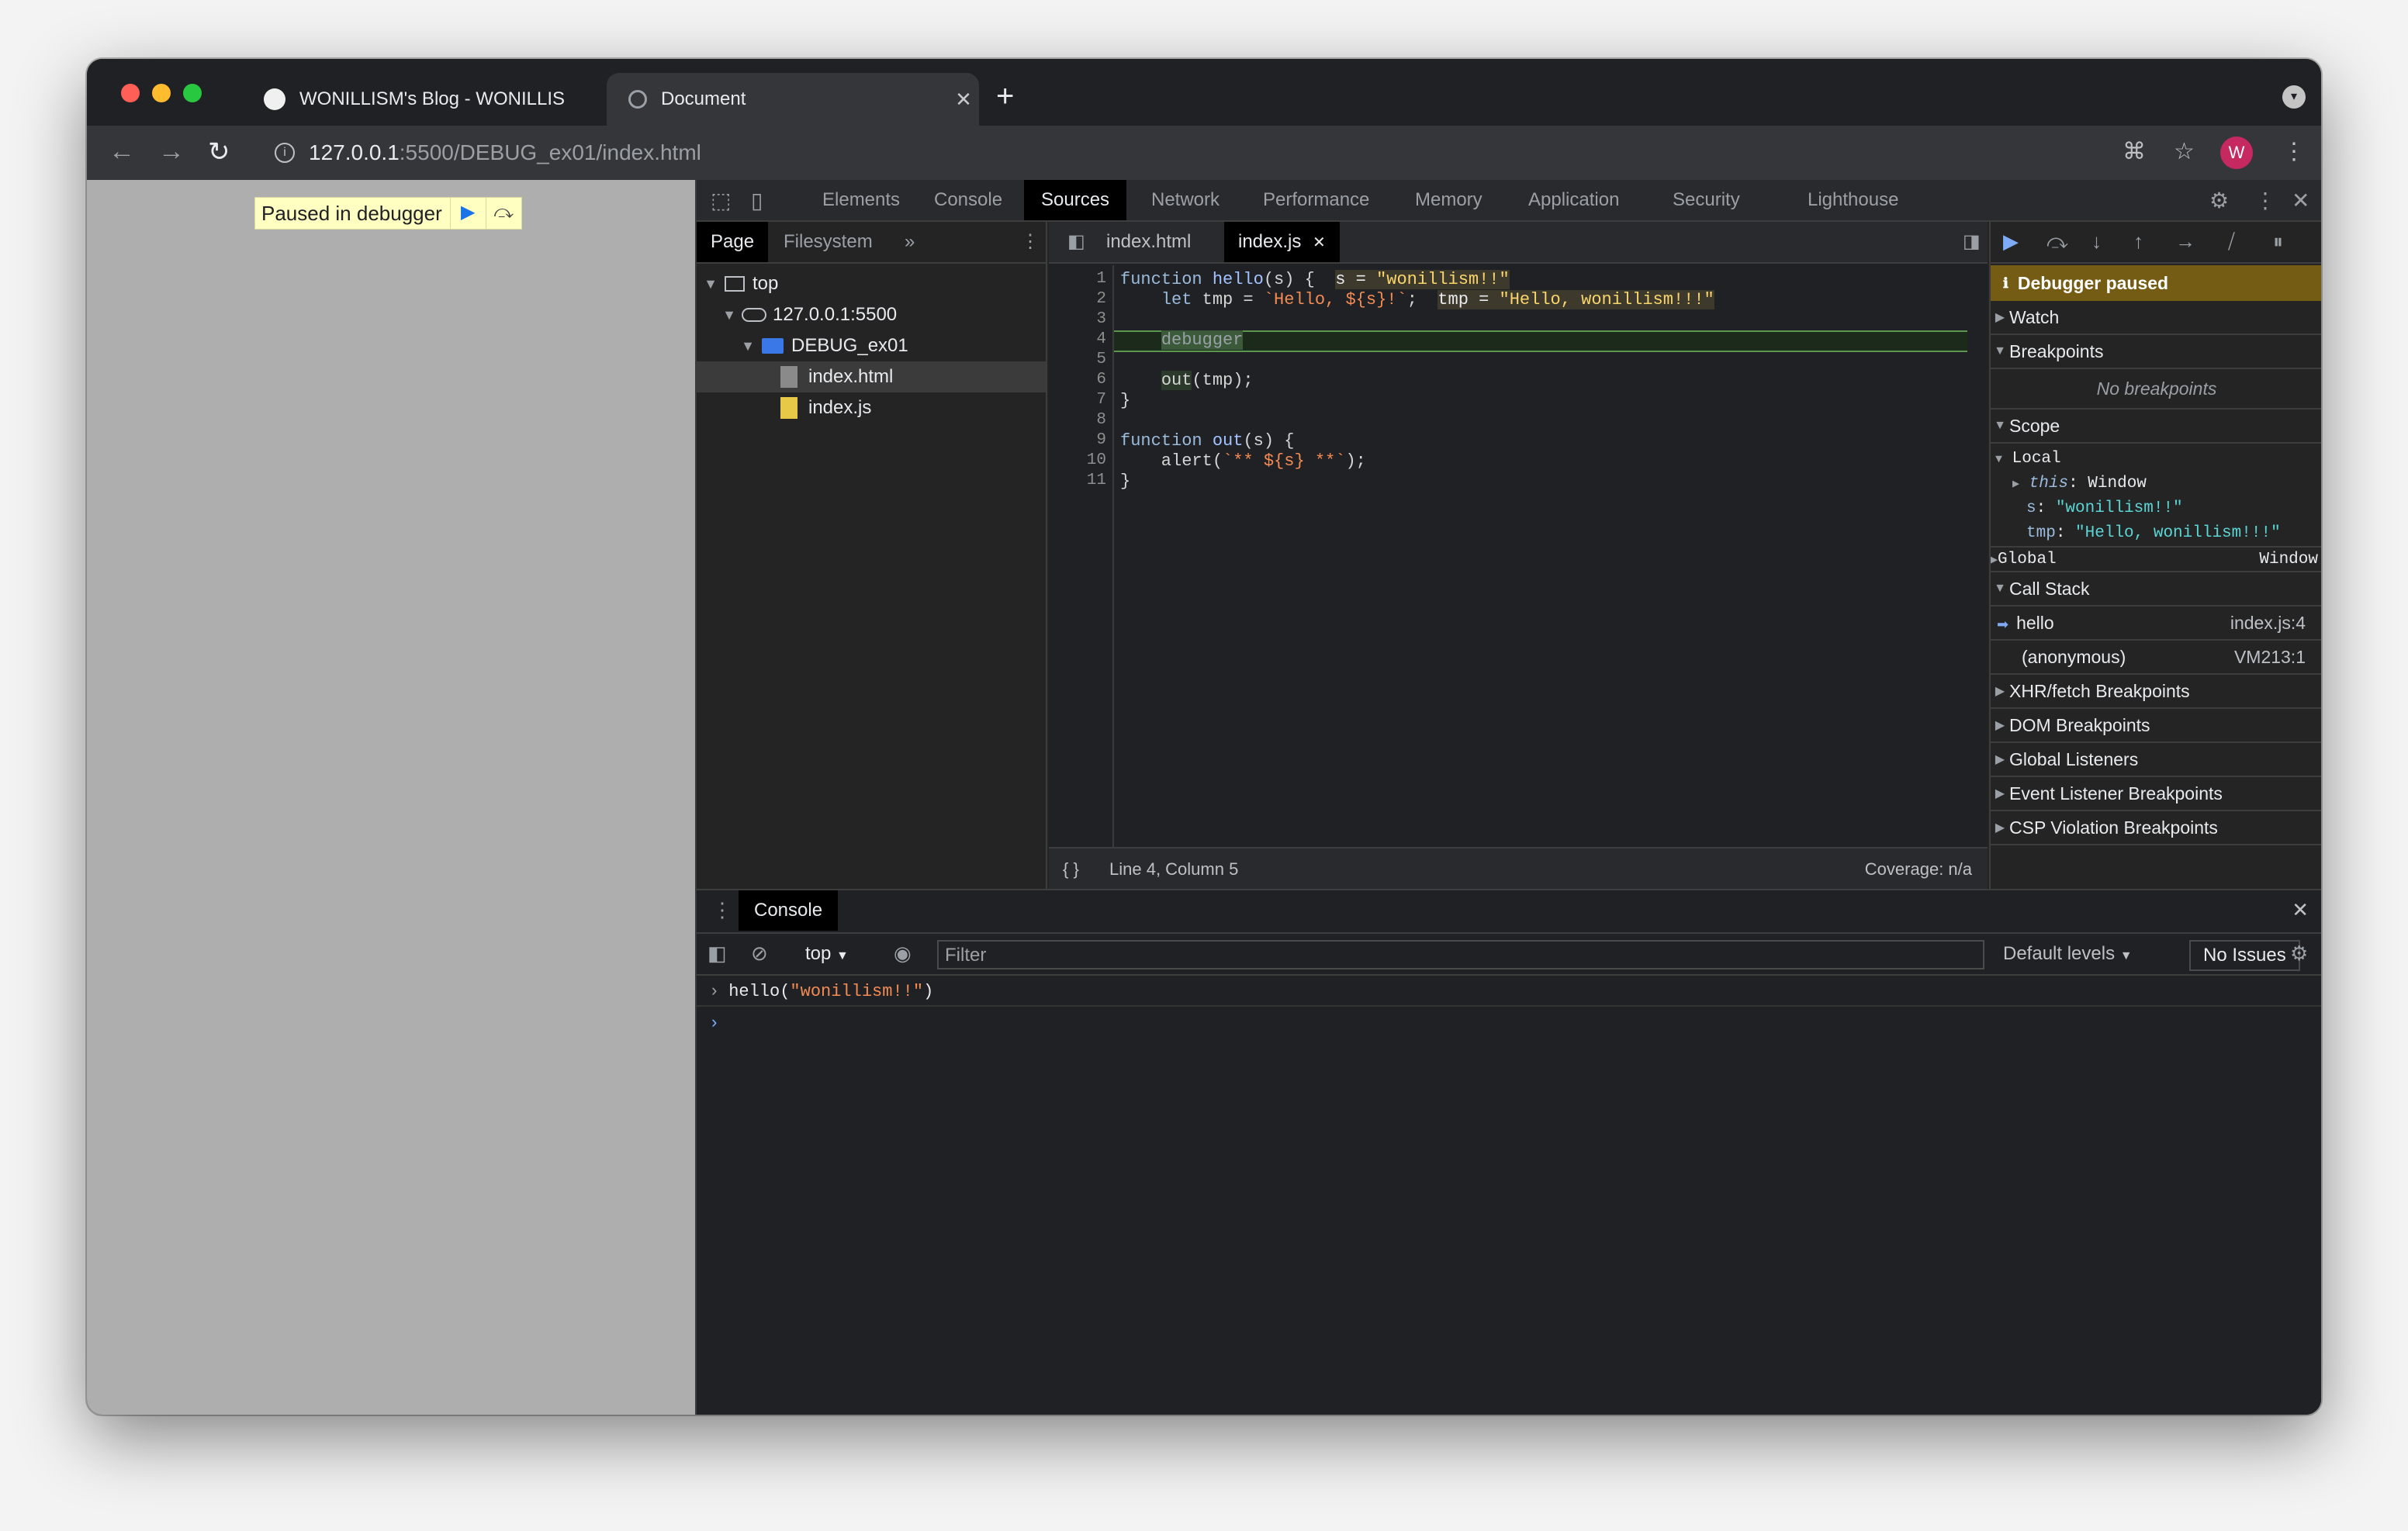 This screenshot has width=2408, height=1531. Describe the element at coordinates (2219, 200) in the screenshot. I see `settings-gear-icon: ⚙` at that location.